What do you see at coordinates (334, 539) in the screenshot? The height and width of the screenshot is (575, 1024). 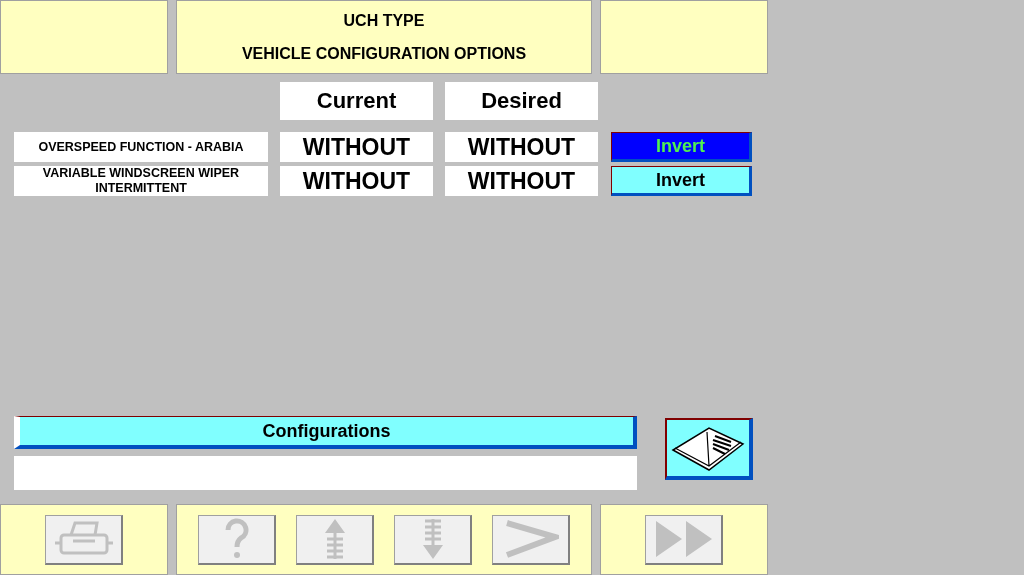 I see `up-arrow-icon` at bounding box center [334, 539].